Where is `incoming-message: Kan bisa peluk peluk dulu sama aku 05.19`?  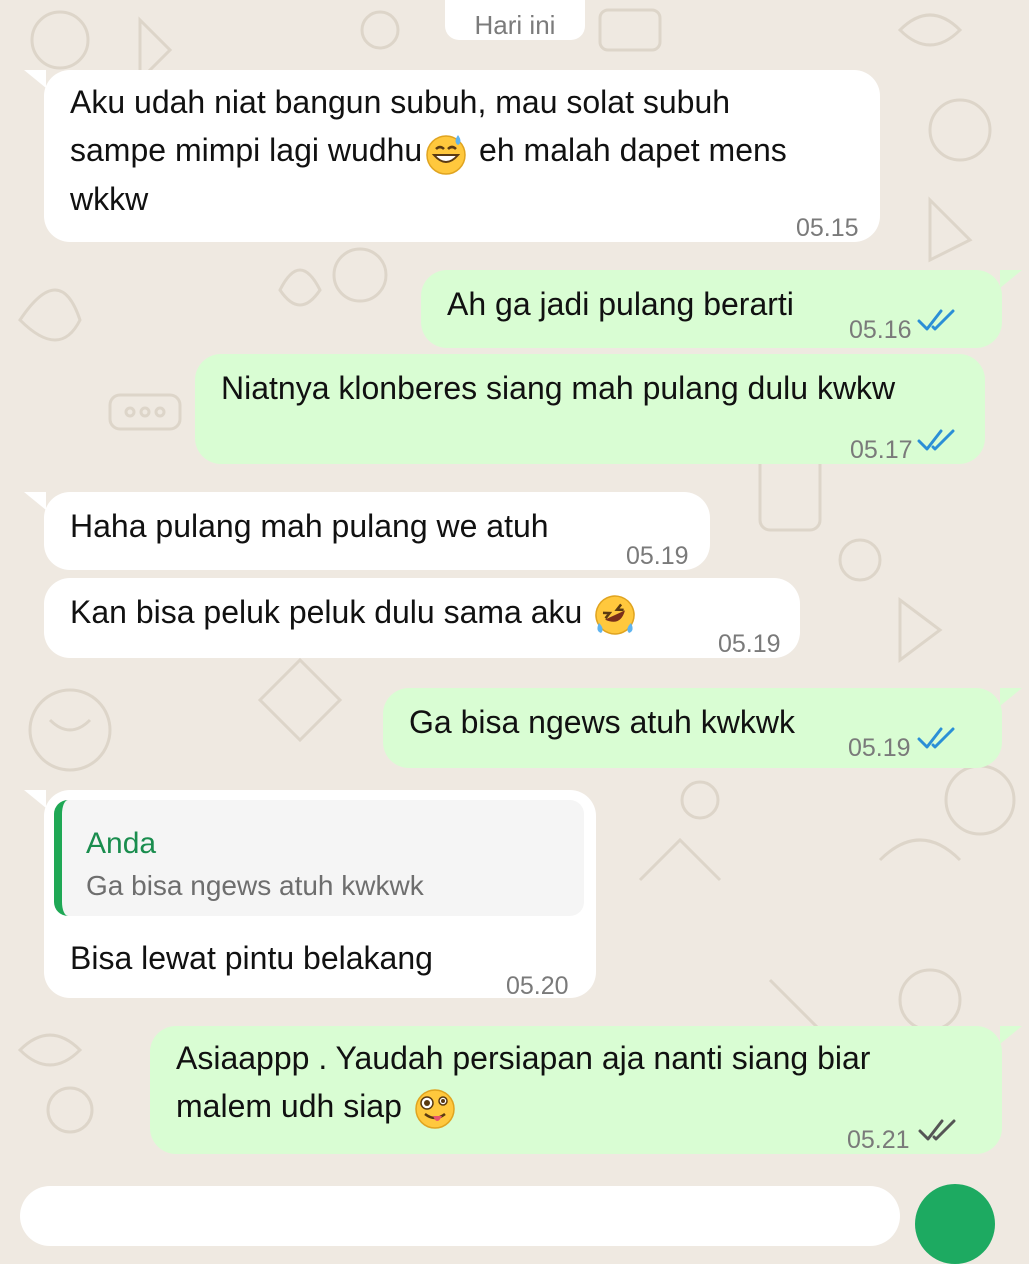 incoming-message: Kan bisa peluk peluk dulu sama aku 05.19 is located at coordinates (422, 618).